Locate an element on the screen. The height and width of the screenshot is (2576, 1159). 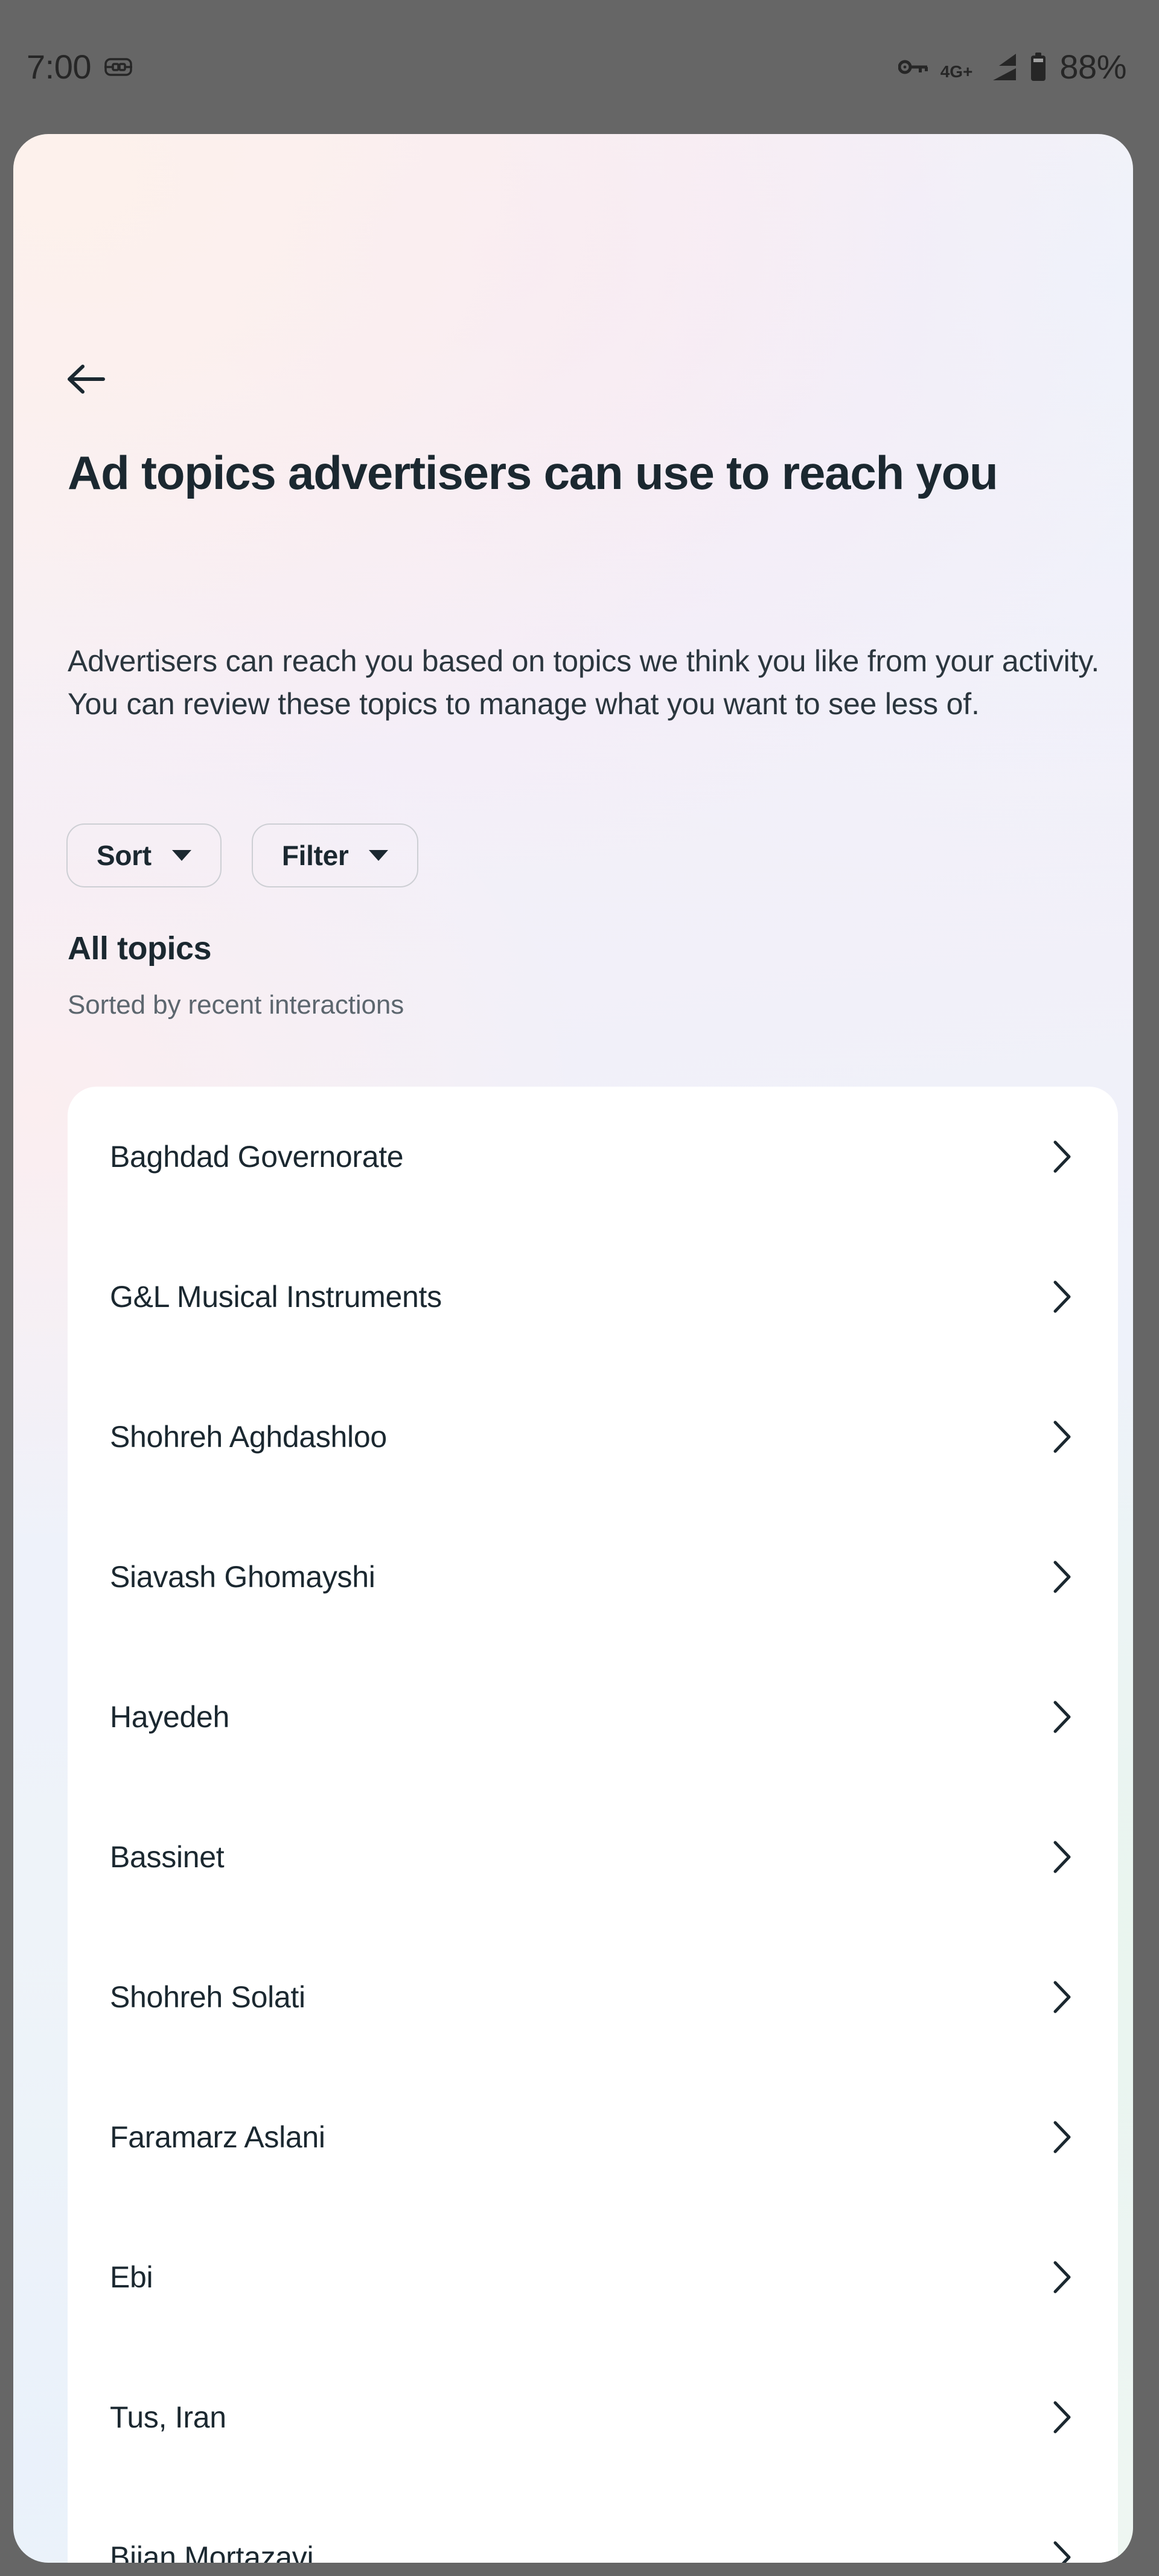
list-item: Siavash Ghomayshi is located at coordinates (593, 1577).